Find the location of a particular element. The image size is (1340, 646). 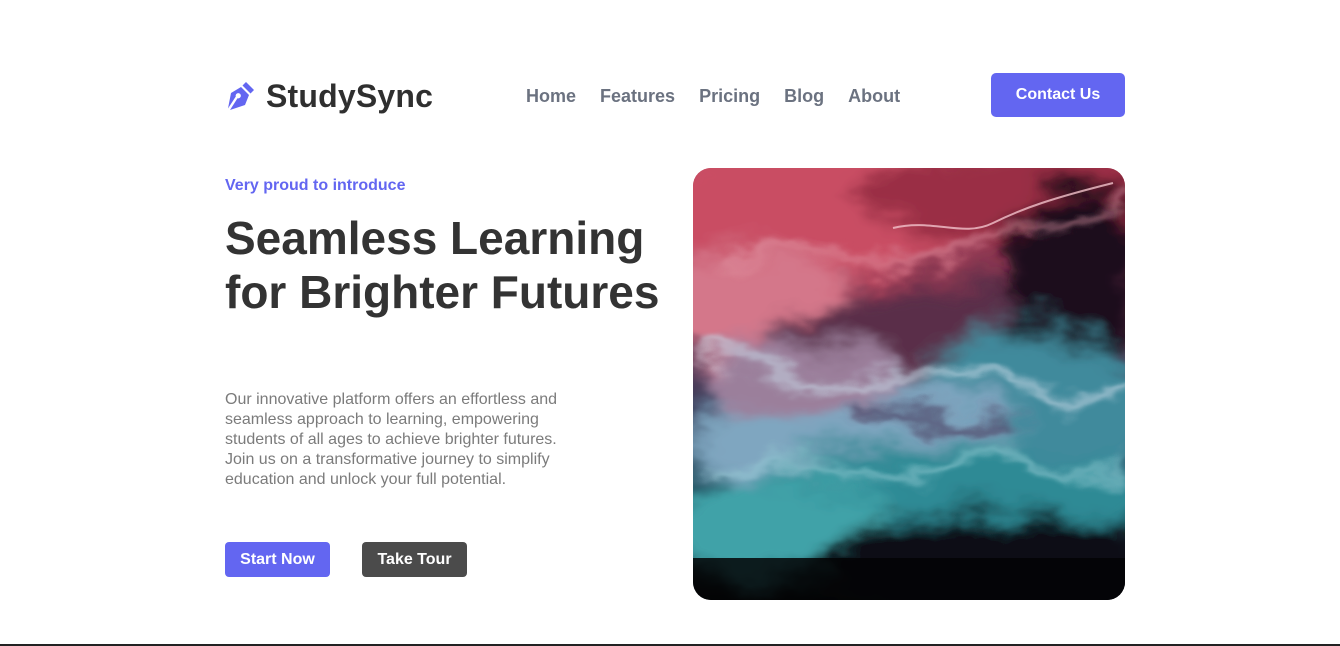

nav-link-blog: Blog is located at coordinates (804, 96).